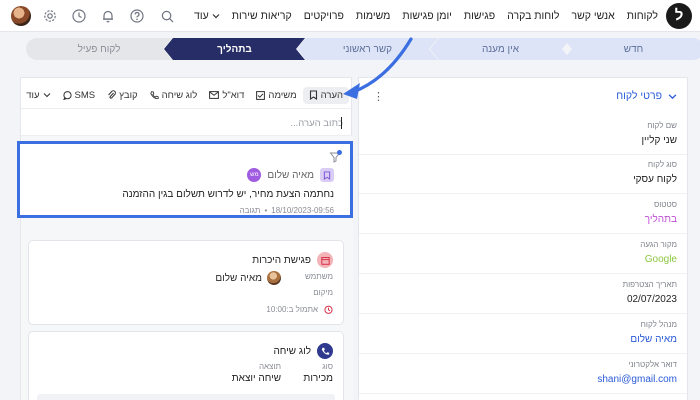 The image size is (700, 400). I want to click on note-card-header: מאיה שלום מש, so click(290, 175).